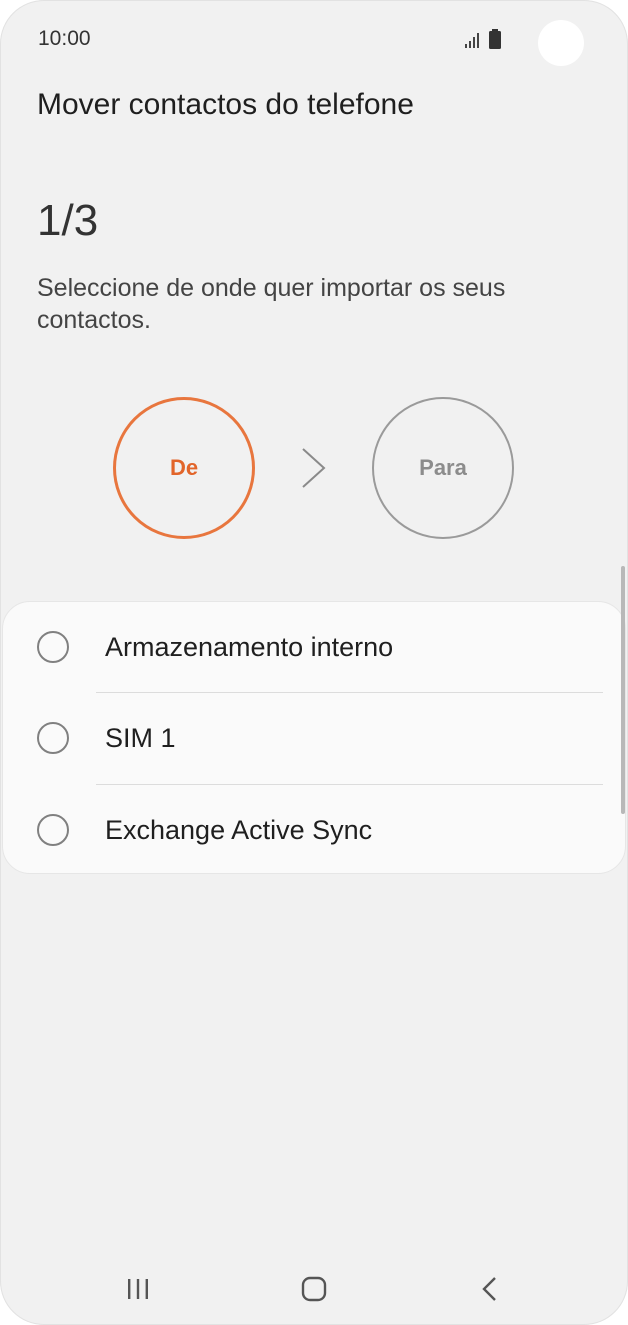  I want to click on back-icon, so click(490, 1289).